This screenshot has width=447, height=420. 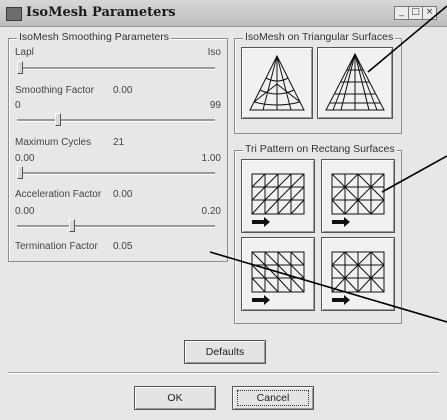 I want to click on callout-line-termination, so click(x=328, y=287).